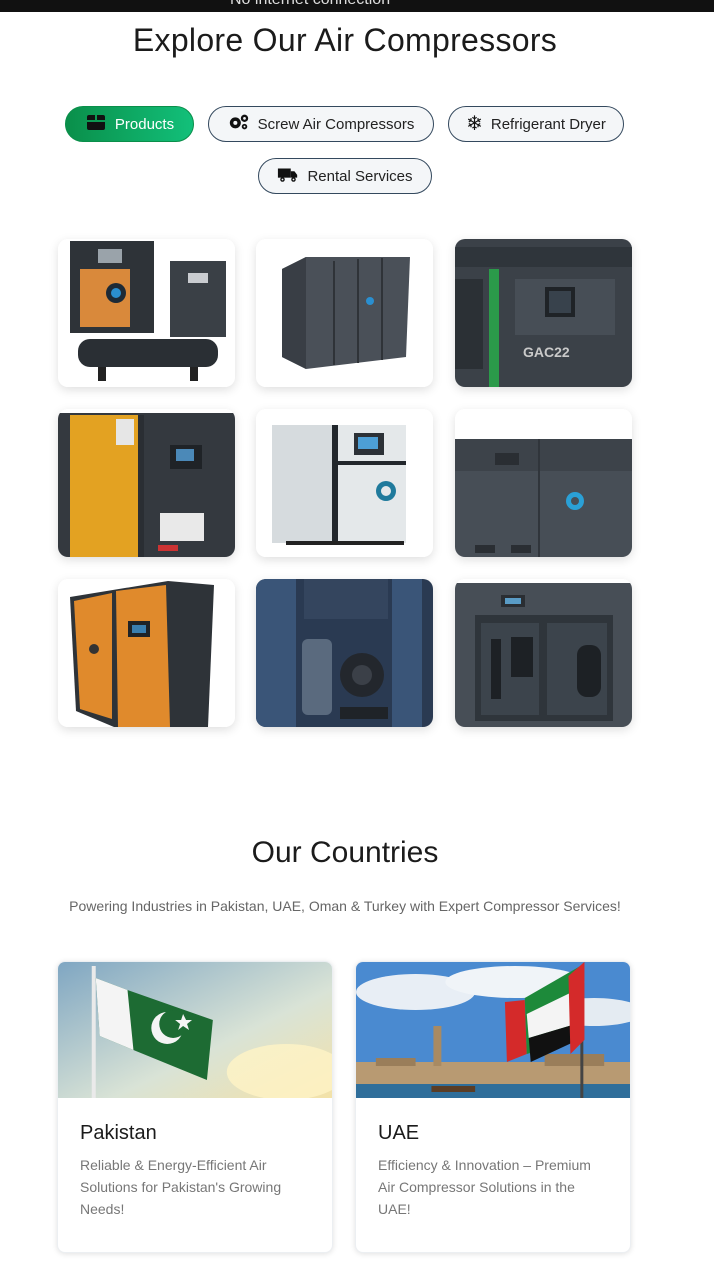 Image resolution: width=714 pixels, height=1269 pixels. Describe the element at coordinates (360, 176) in the screenshot. I see `filter-label: Rental Services` at that location.